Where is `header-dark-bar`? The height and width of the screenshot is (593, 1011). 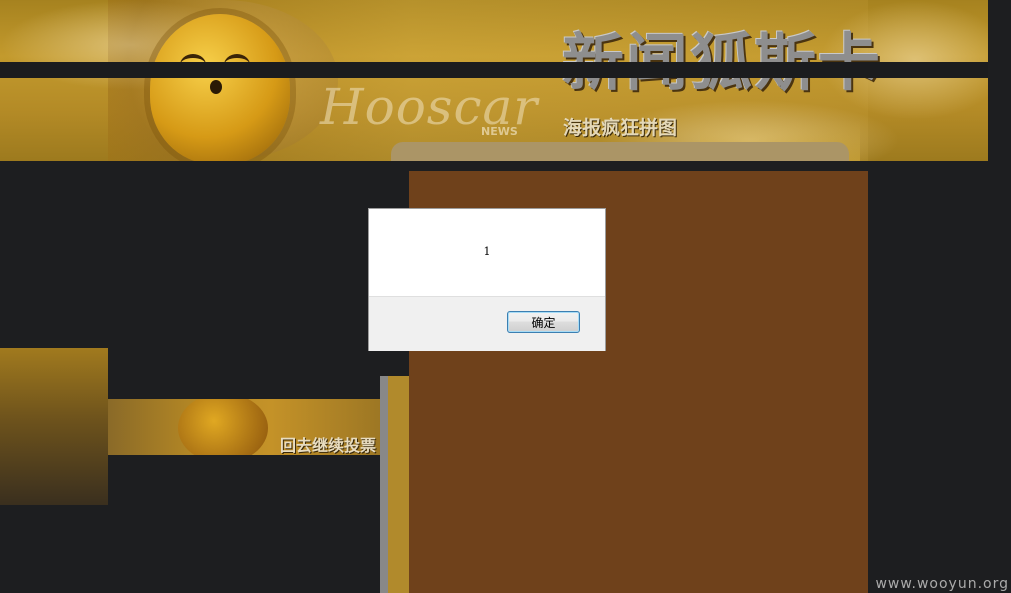
header-dark-bar is located at coordinates (494, 70).